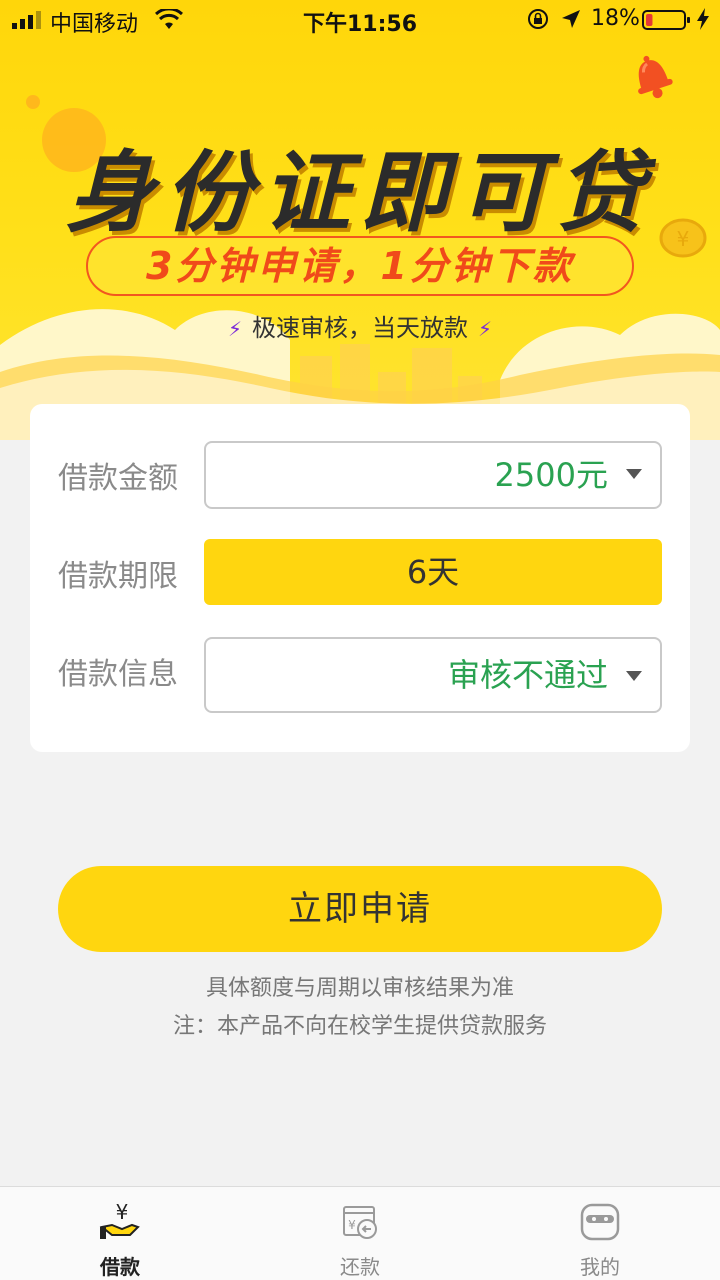 The width and height of the screenshot is (720, 1280). What do you see at coordinates (360, 266) in the screenshot?
I see `hero-subtitle: 3分钟申请，1分钟下款` at bounding box center [360, 266].